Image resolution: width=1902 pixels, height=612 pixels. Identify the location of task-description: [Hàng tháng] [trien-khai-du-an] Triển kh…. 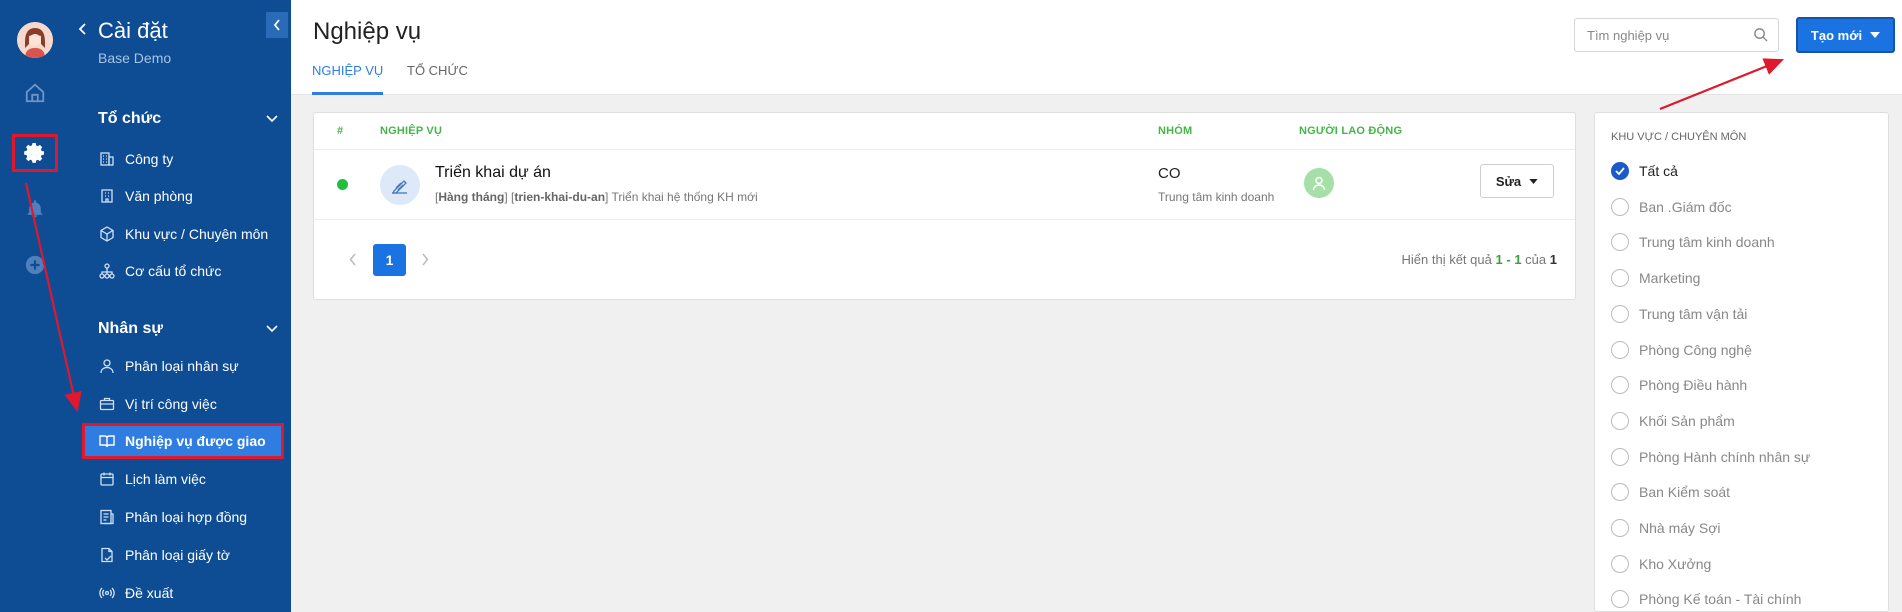
(596, 197).